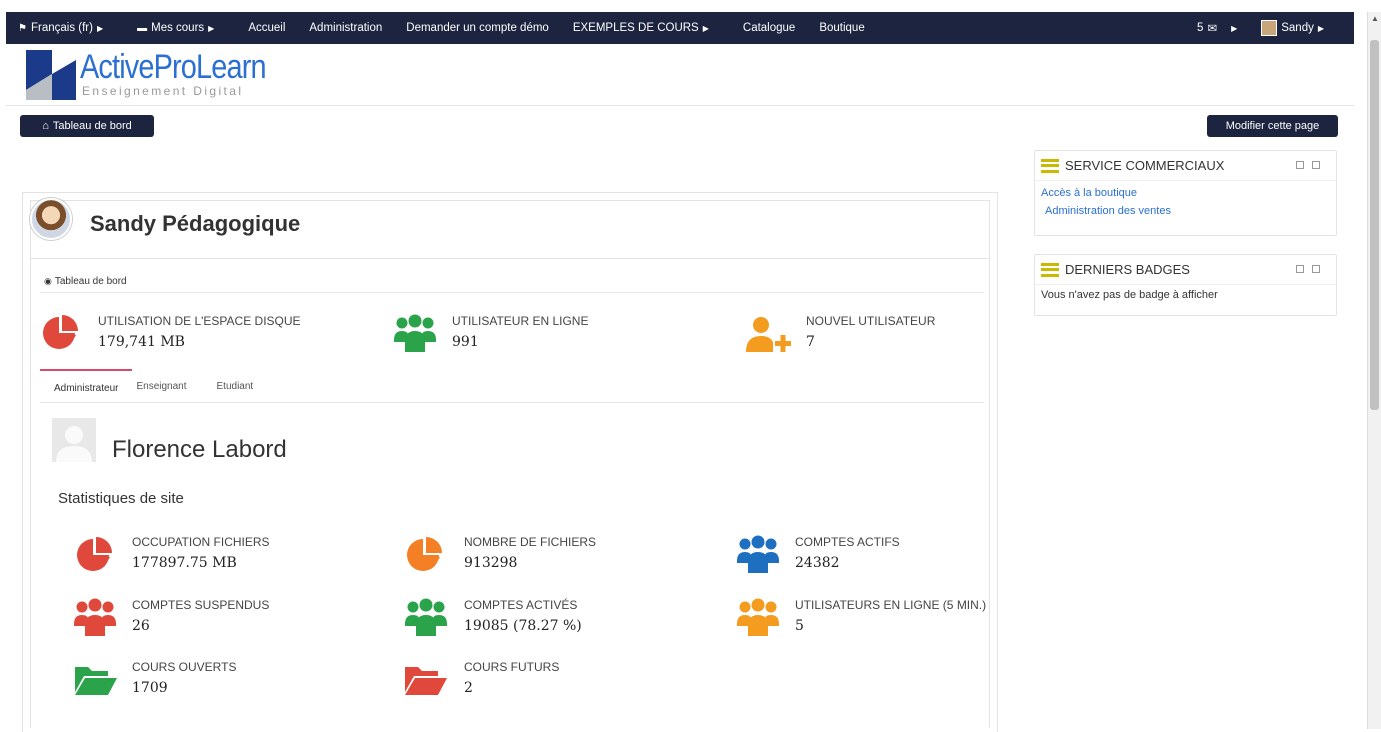  What do you see at coordinates (1375, 18) in the screenshot?
I see `scroll-up-arrow-icon: ▲` at bounding box center [1375, 18].